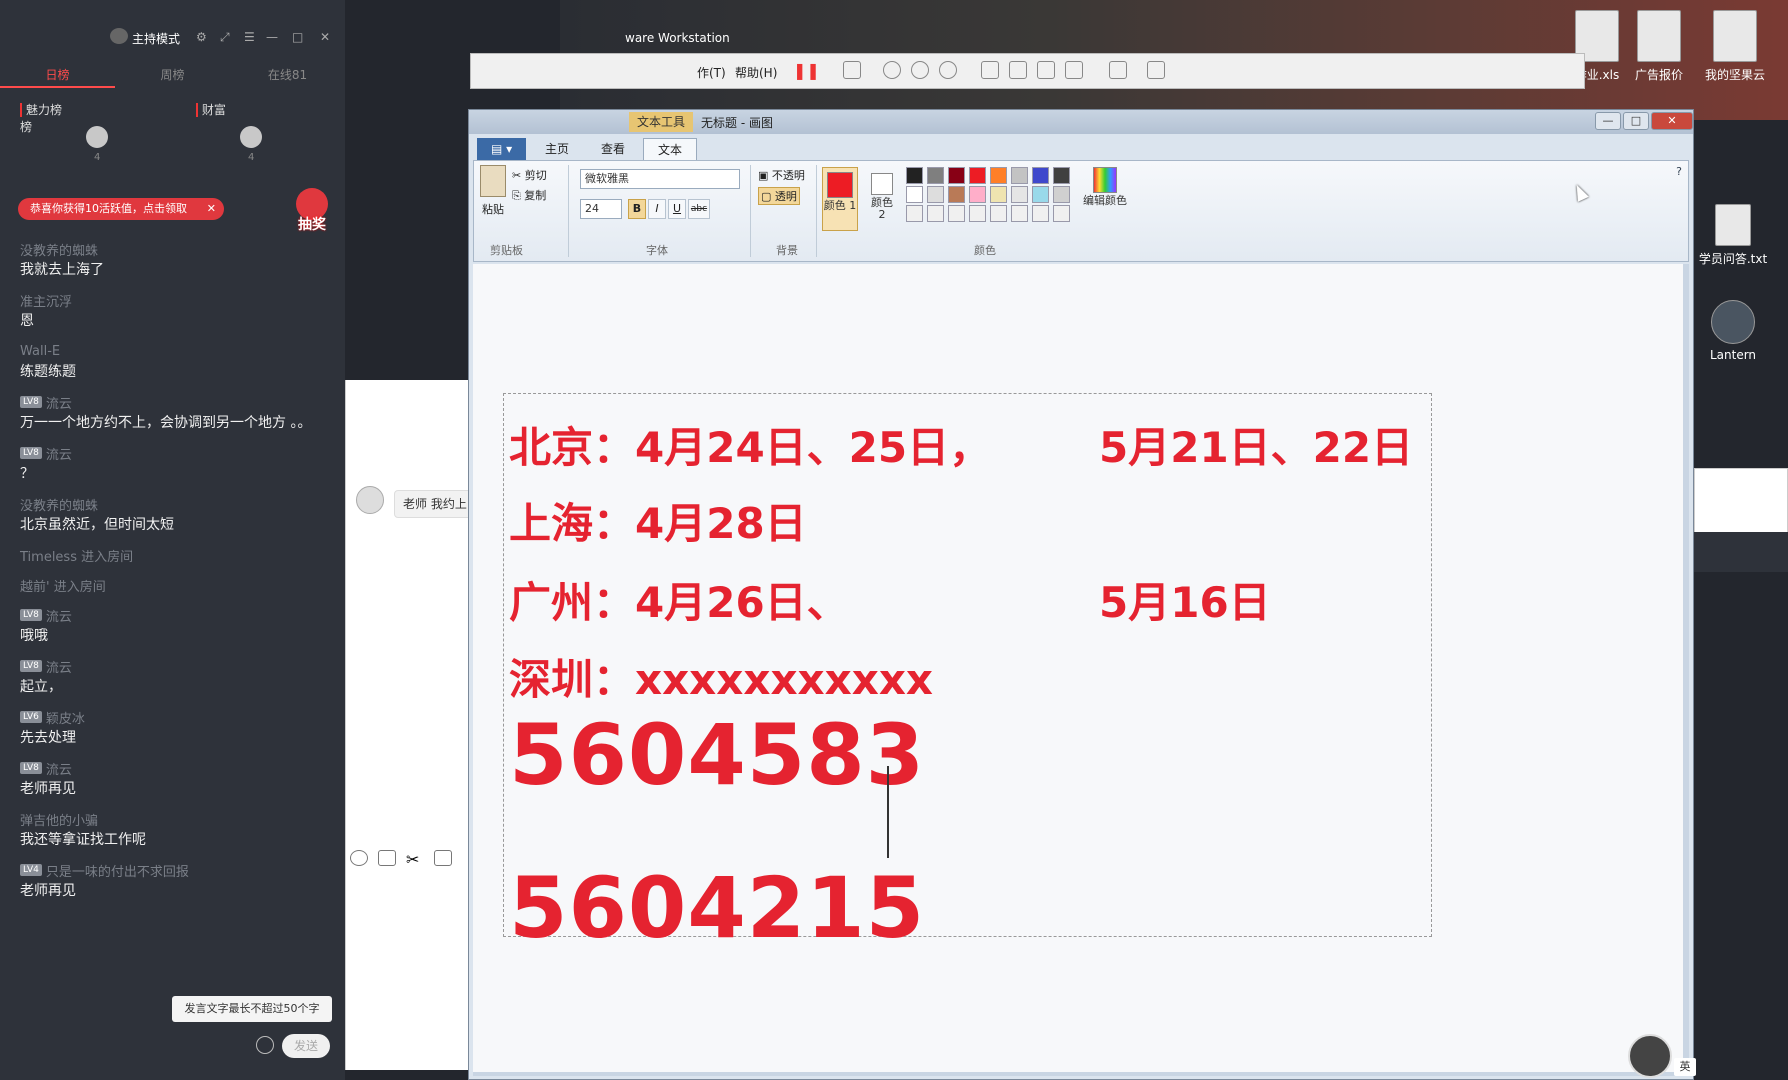 This screenshot has height=1080, width=1788. Describe the element at coordinates (1636, 121) in the screenshot. I see `maximize-button: □` at that location.